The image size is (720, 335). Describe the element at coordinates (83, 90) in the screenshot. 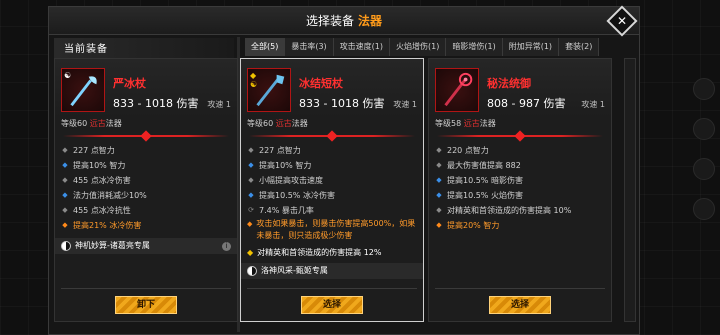

I see `item-icon: ☯` at that location.